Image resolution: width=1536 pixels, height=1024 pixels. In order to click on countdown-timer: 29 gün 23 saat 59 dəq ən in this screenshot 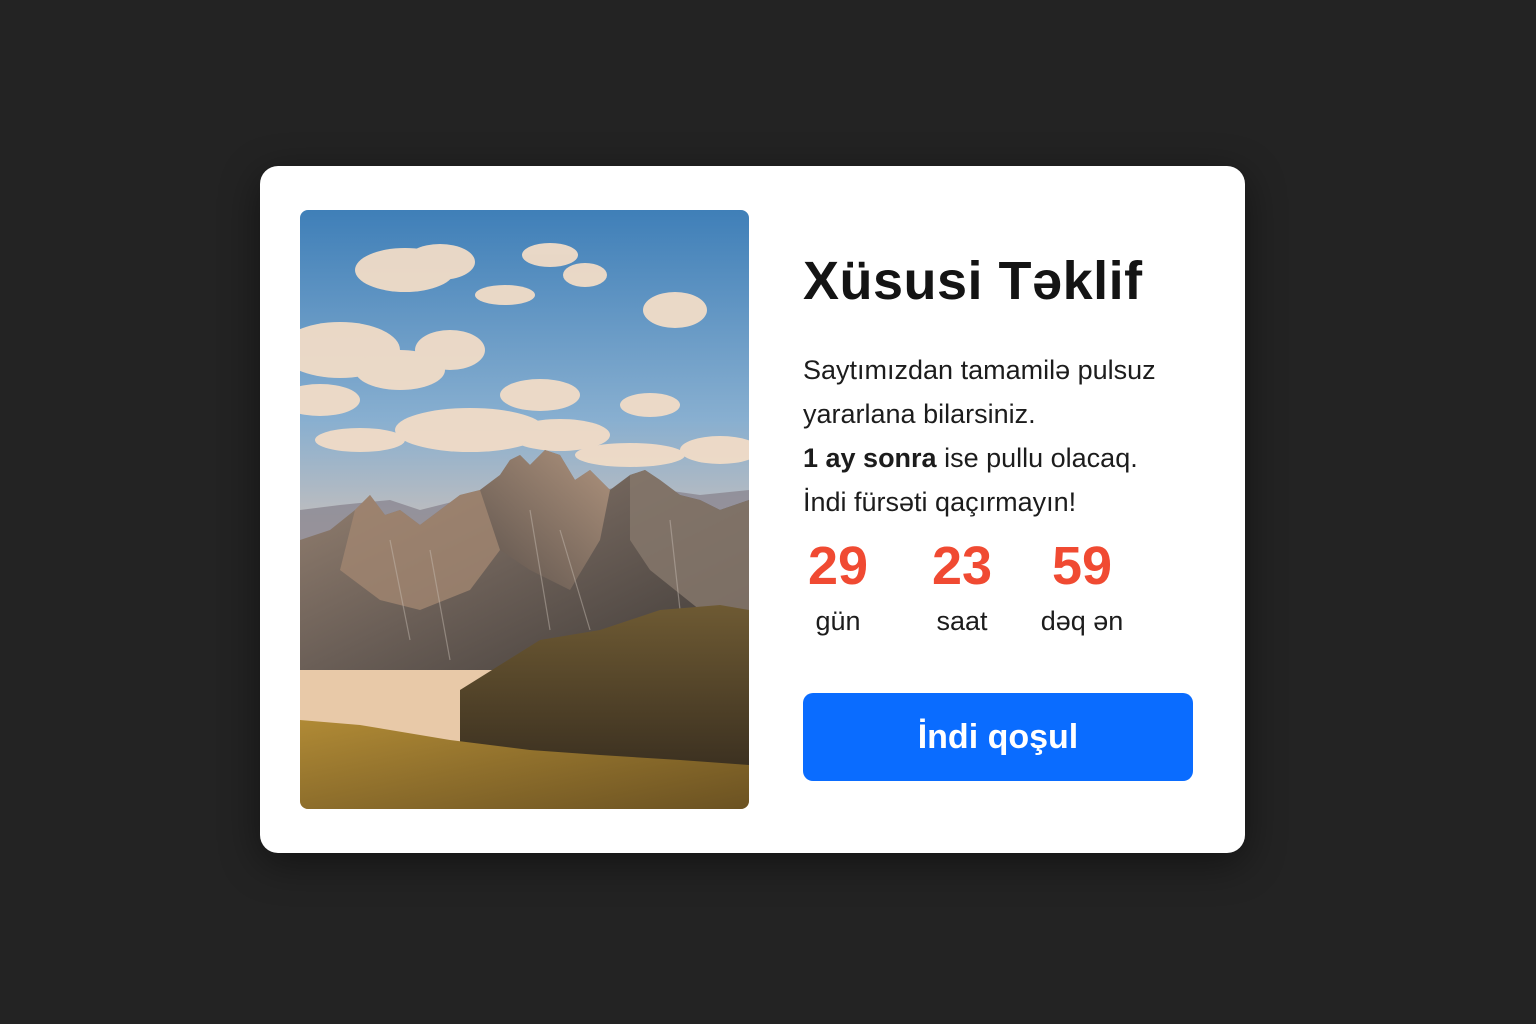, I will do `click(983, 596)`.